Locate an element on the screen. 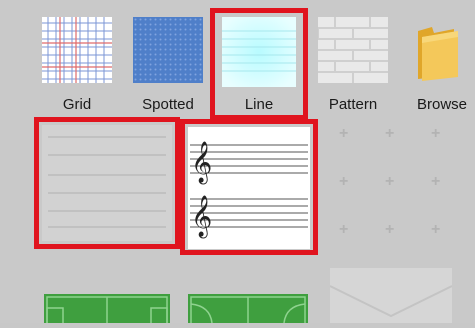  browse-label: Browse is located at coordinates (442, 104).